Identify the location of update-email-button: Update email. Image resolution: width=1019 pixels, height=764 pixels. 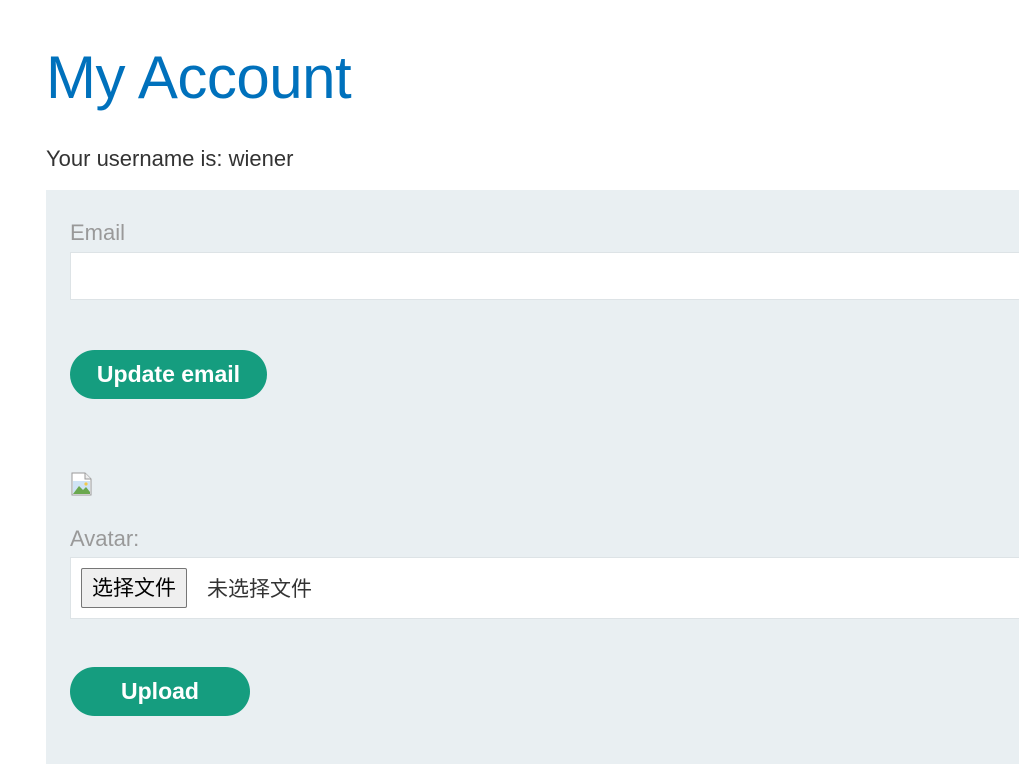
(168, 374).